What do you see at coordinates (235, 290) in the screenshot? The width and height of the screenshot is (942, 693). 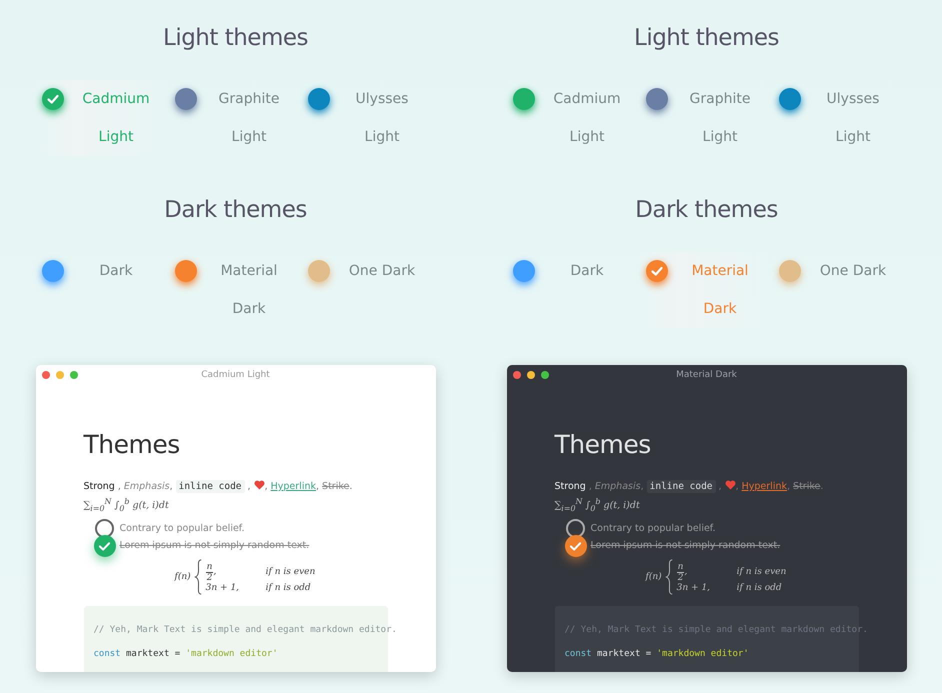 I see `theme-option: Material Dark` at bounding box center [235, 290].